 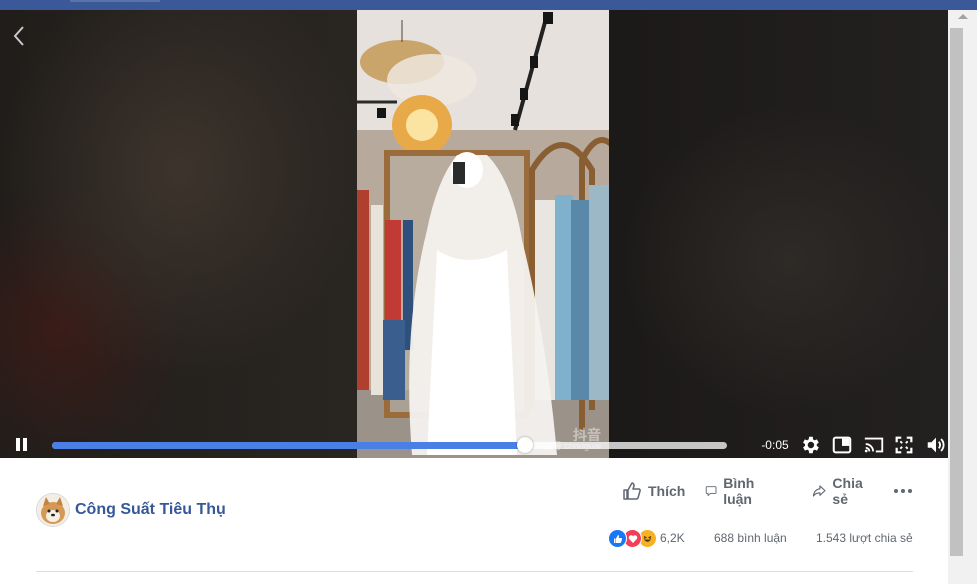 I want to click on avatar-image, so click(x=53, y=510).